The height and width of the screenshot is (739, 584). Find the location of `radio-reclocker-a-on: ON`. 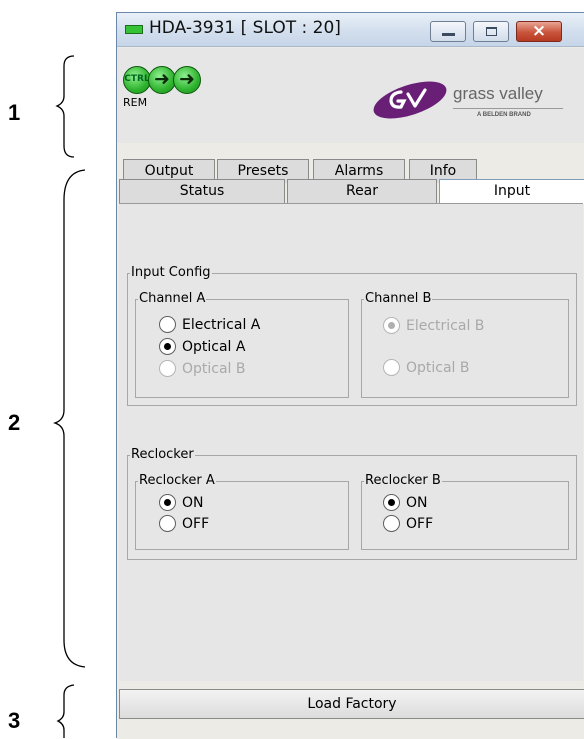

radio-reclocker-a-on: ON is located at coordinates (181, 502).